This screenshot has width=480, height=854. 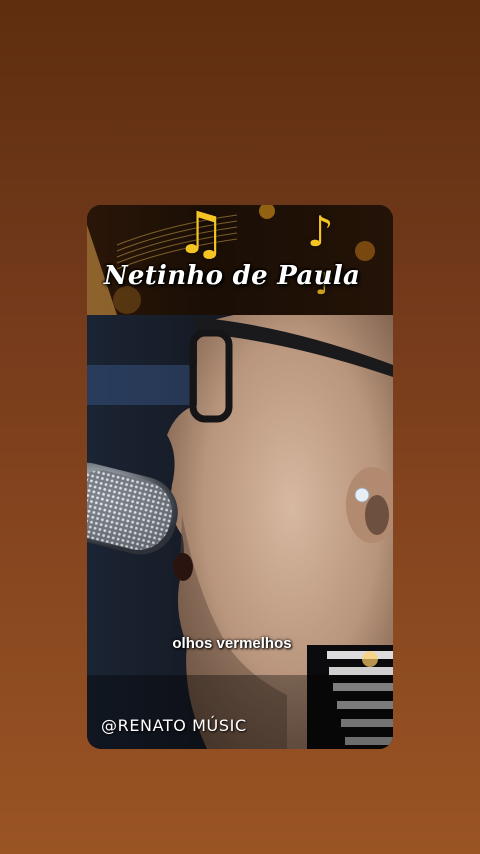 I want to click on title-banner: ♫ ♪ ♪ Netinho de Paula, so click(x=240, y=260).